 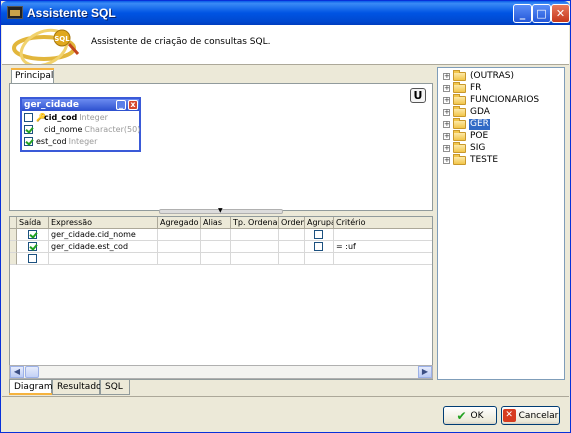 I want to click on expression-cell: ger_cidade.est_cod, so click(x=103, y=247).